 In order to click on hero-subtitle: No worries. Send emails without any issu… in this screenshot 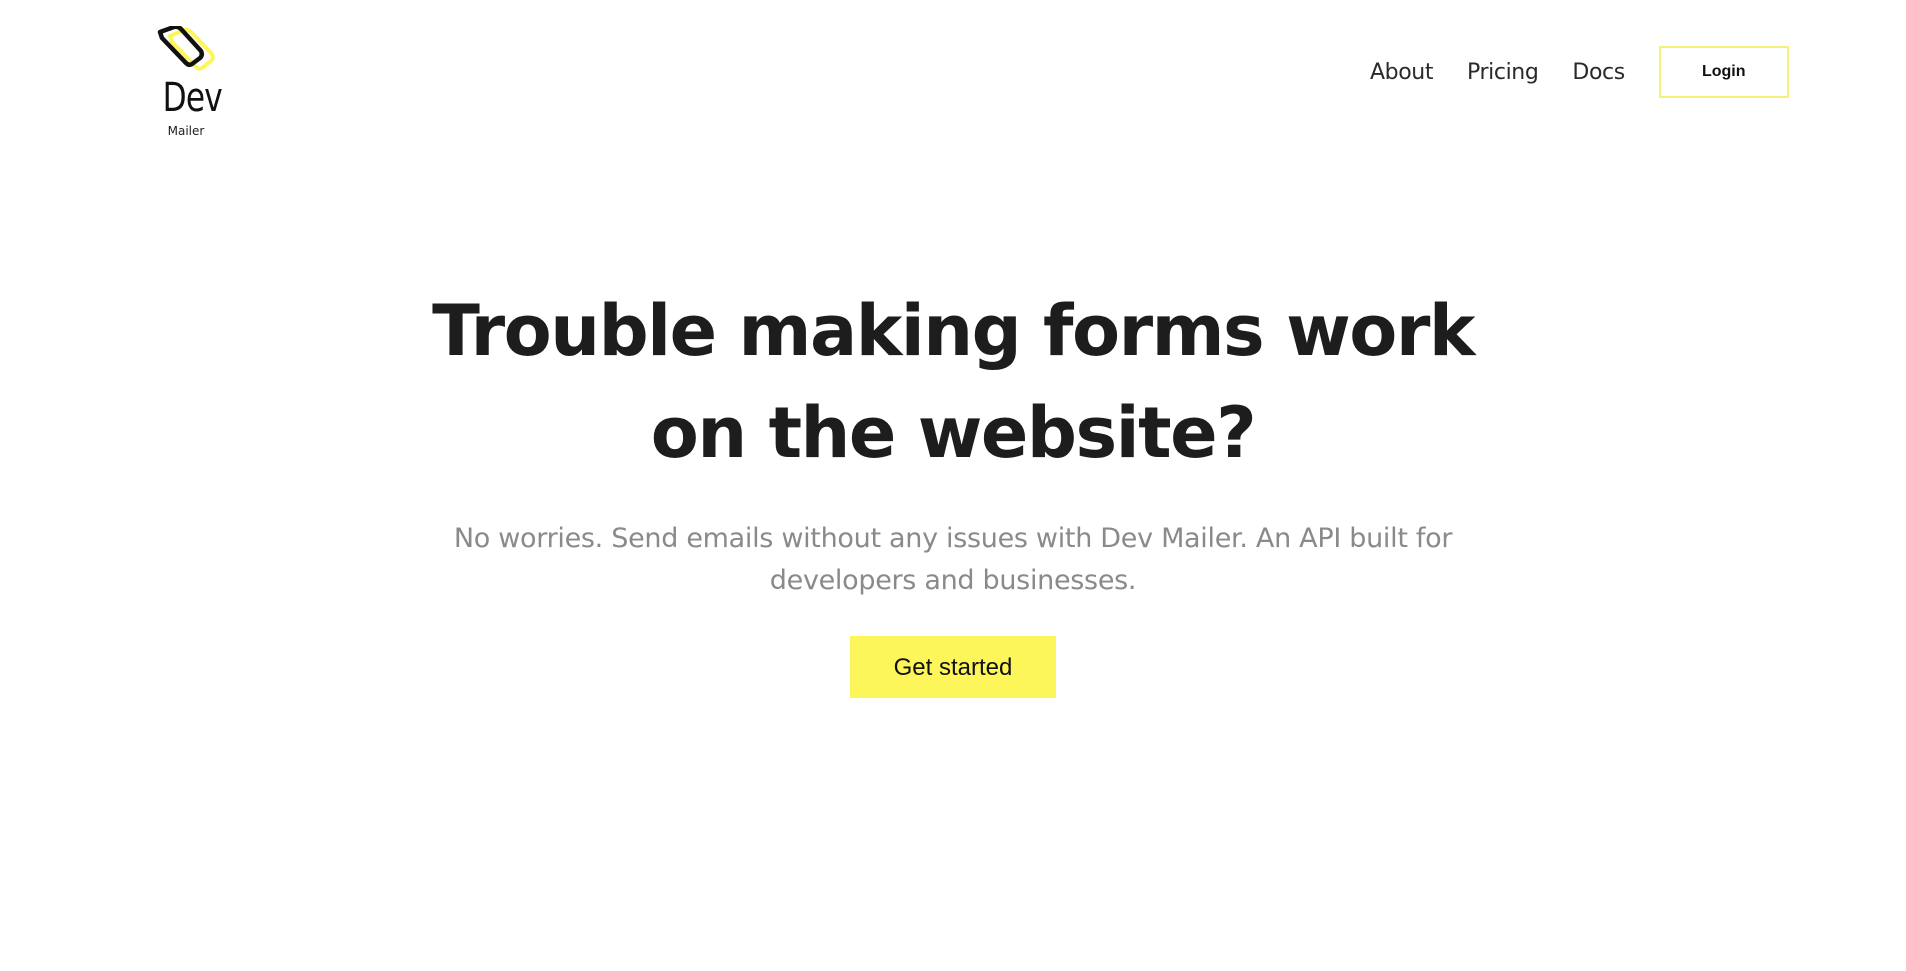, I will do `click(953, 559)`.